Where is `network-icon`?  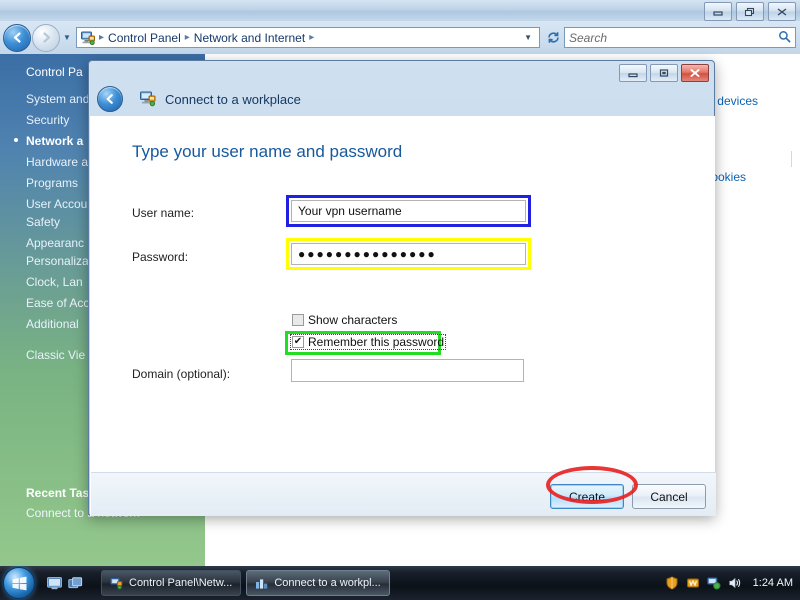 network-icon is located at coordinates (713, 583).